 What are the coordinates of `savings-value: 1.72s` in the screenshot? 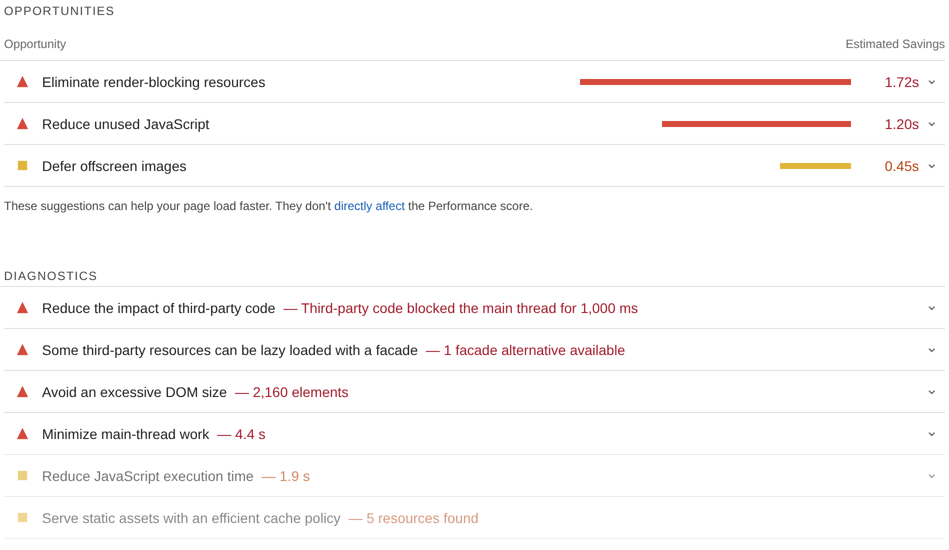 It's located at (901, 82).